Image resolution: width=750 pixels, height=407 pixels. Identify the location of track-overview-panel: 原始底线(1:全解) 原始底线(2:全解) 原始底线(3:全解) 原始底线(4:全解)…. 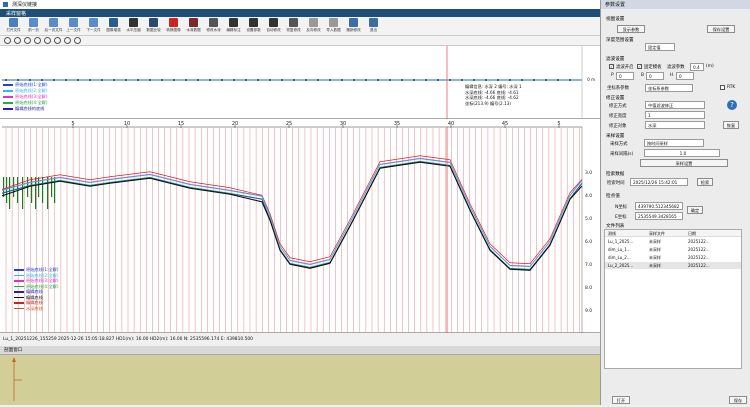
(300, 82).